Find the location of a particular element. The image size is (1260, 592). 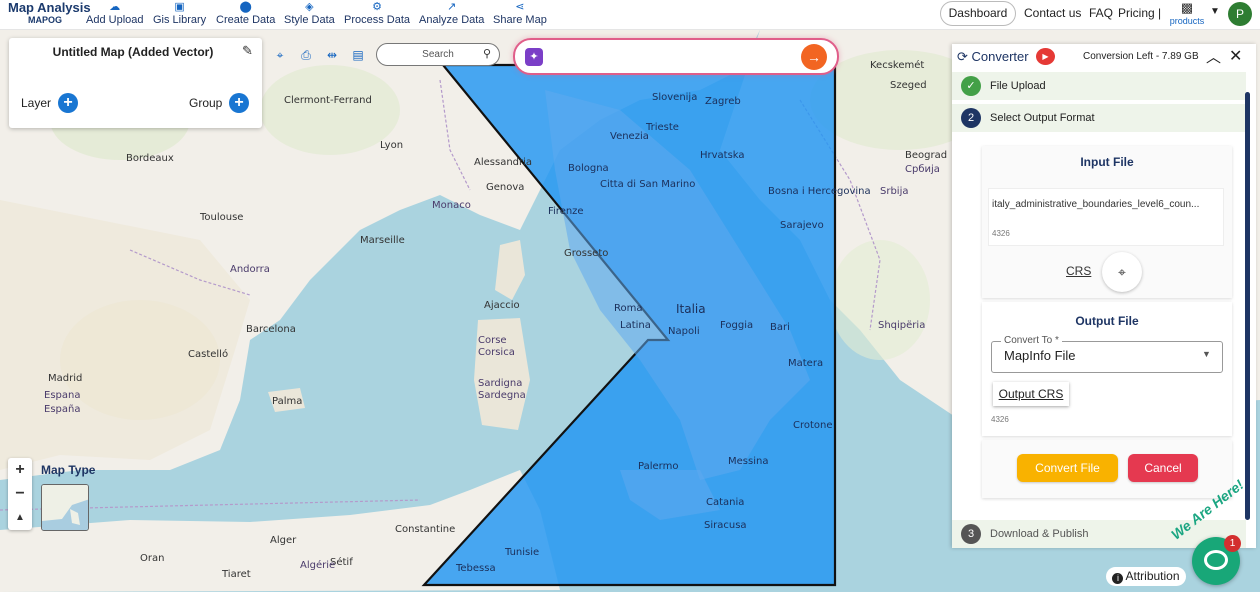

pricing-link: Pricing | is located at coordinates (1139, 15).